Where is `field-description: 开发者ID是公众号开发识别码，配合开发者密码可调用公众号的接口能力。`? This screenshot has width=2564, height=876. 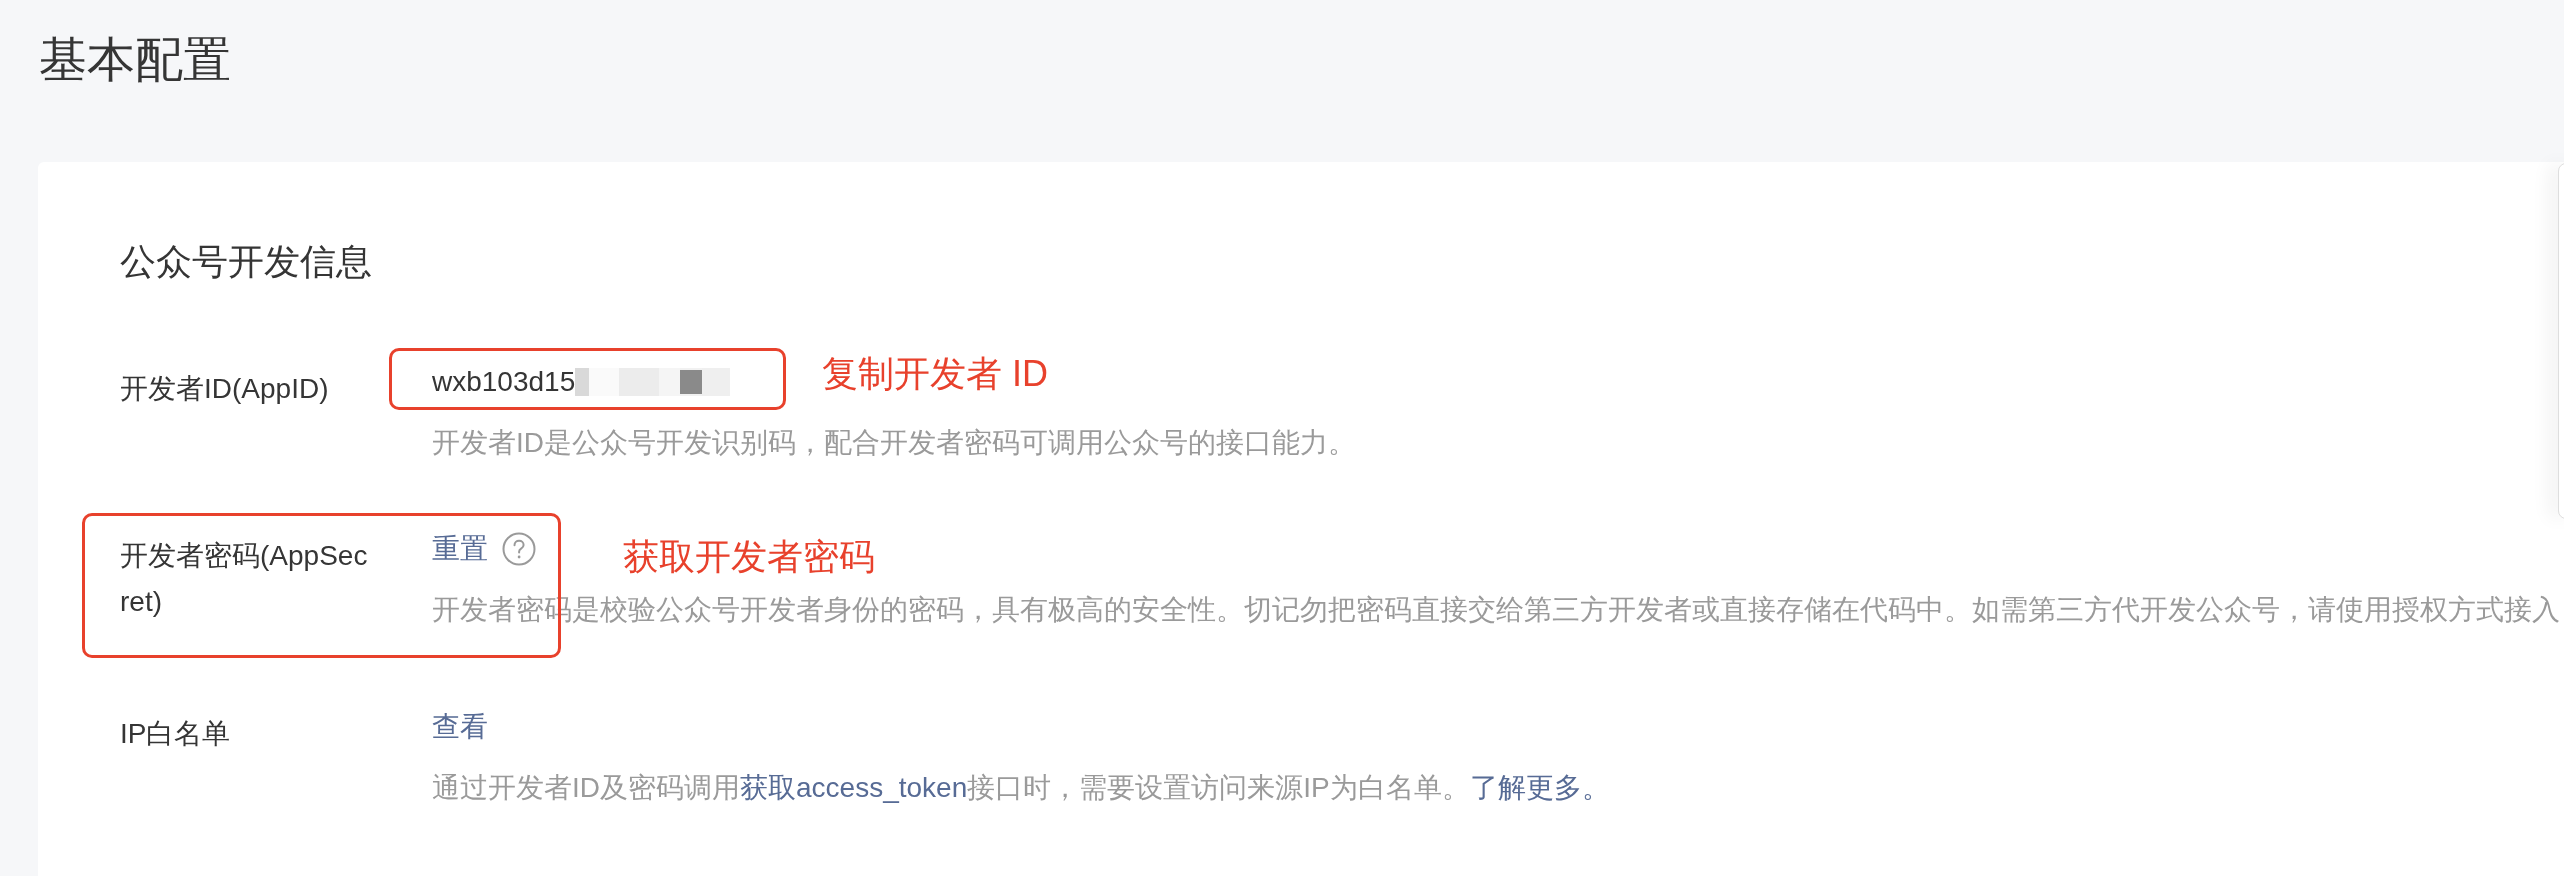
field-description: 开发者ID是公众号开发识别码，配合开发者密码可调用公众号的接口能力。 is located at coordinates (894, 443).